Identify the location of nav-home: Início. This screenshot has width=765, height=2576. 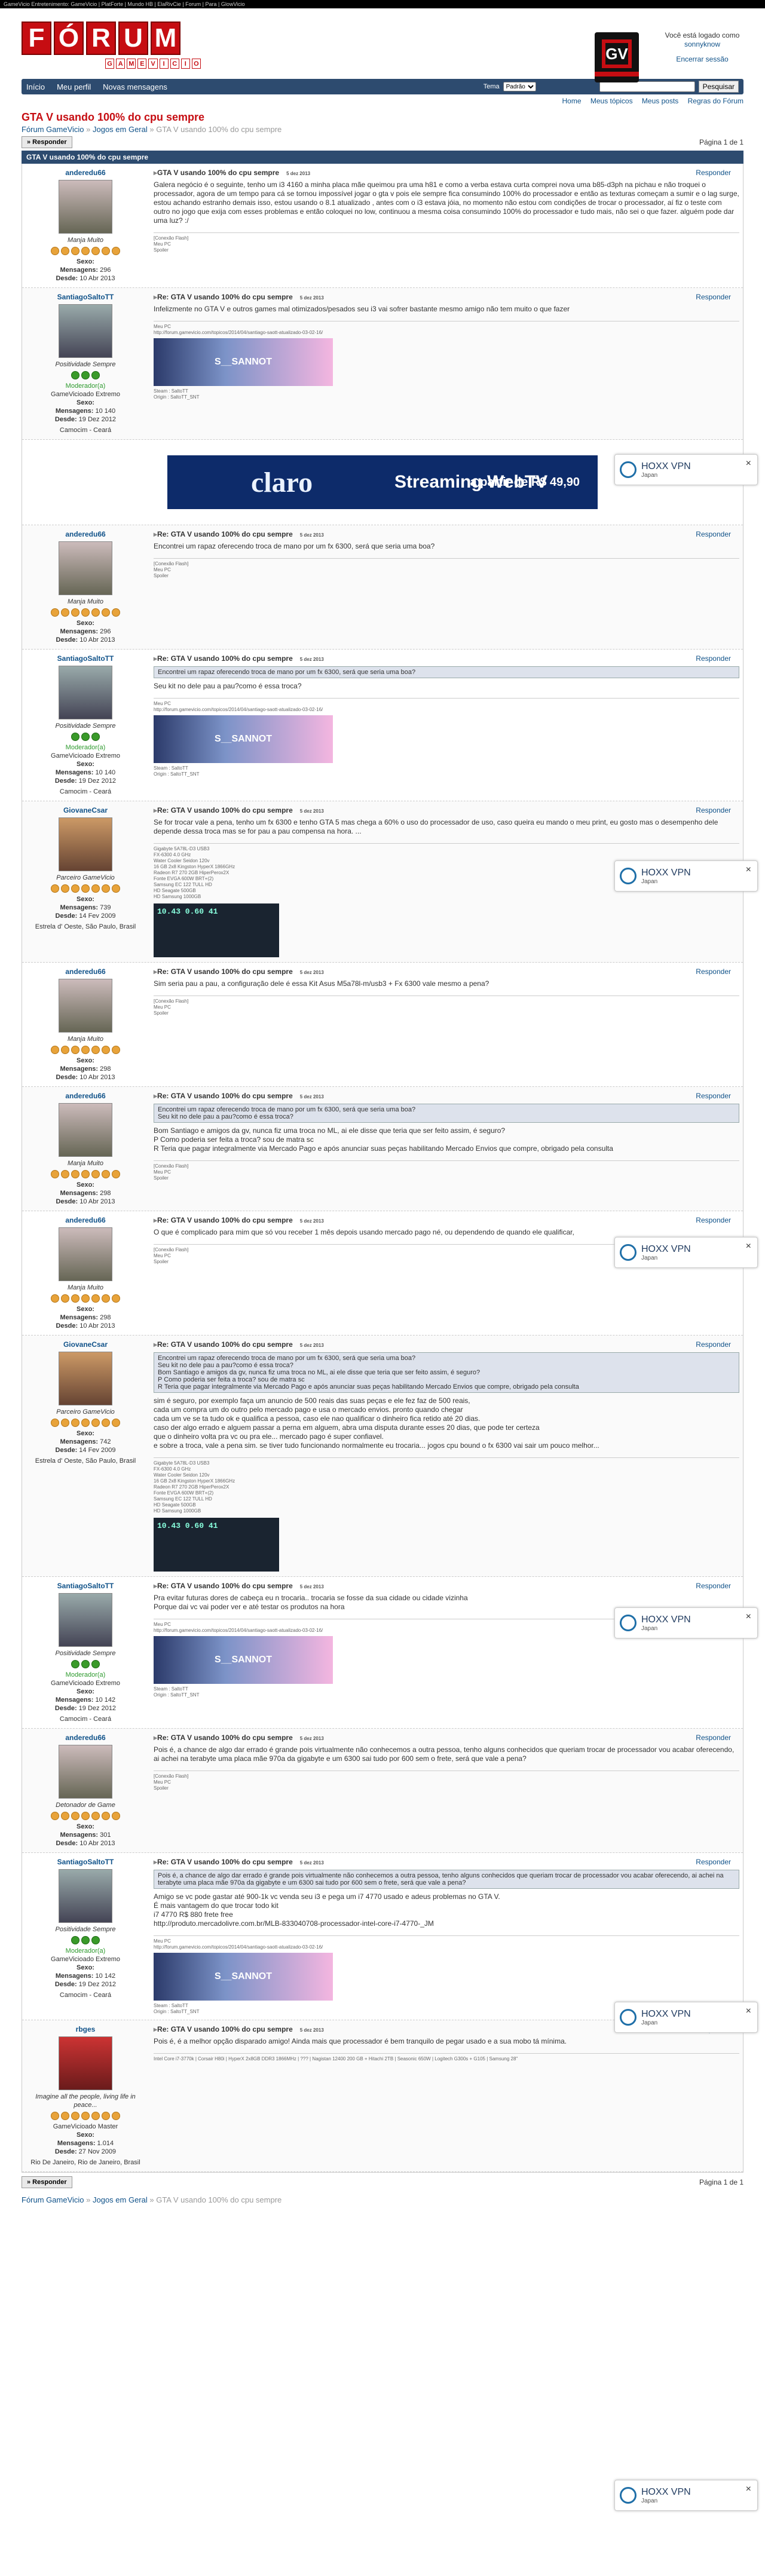
(35, 87).